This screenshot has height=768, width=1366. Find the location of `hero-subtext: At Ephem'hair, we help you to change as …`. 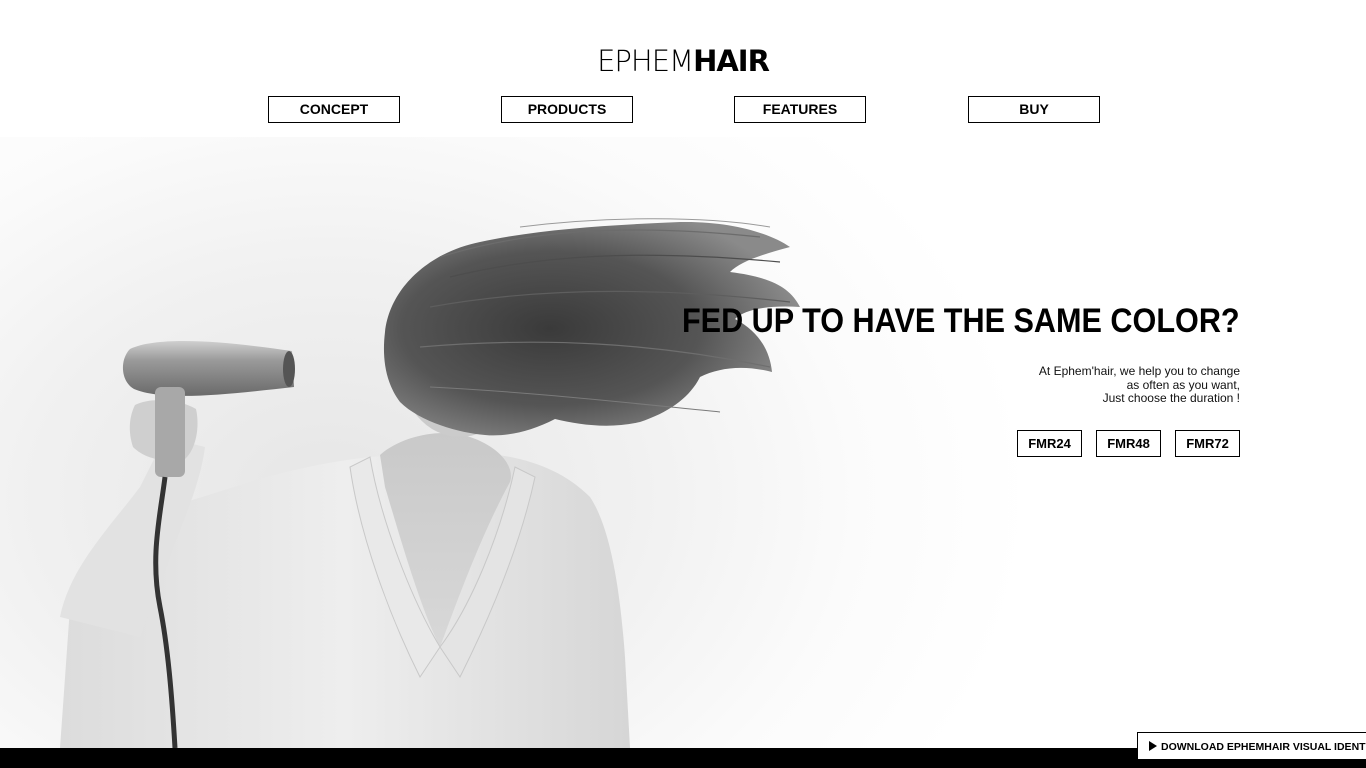

hero-subtext: At Ephem'hair, we help you to change as … is located at coordinates (1139, 385).